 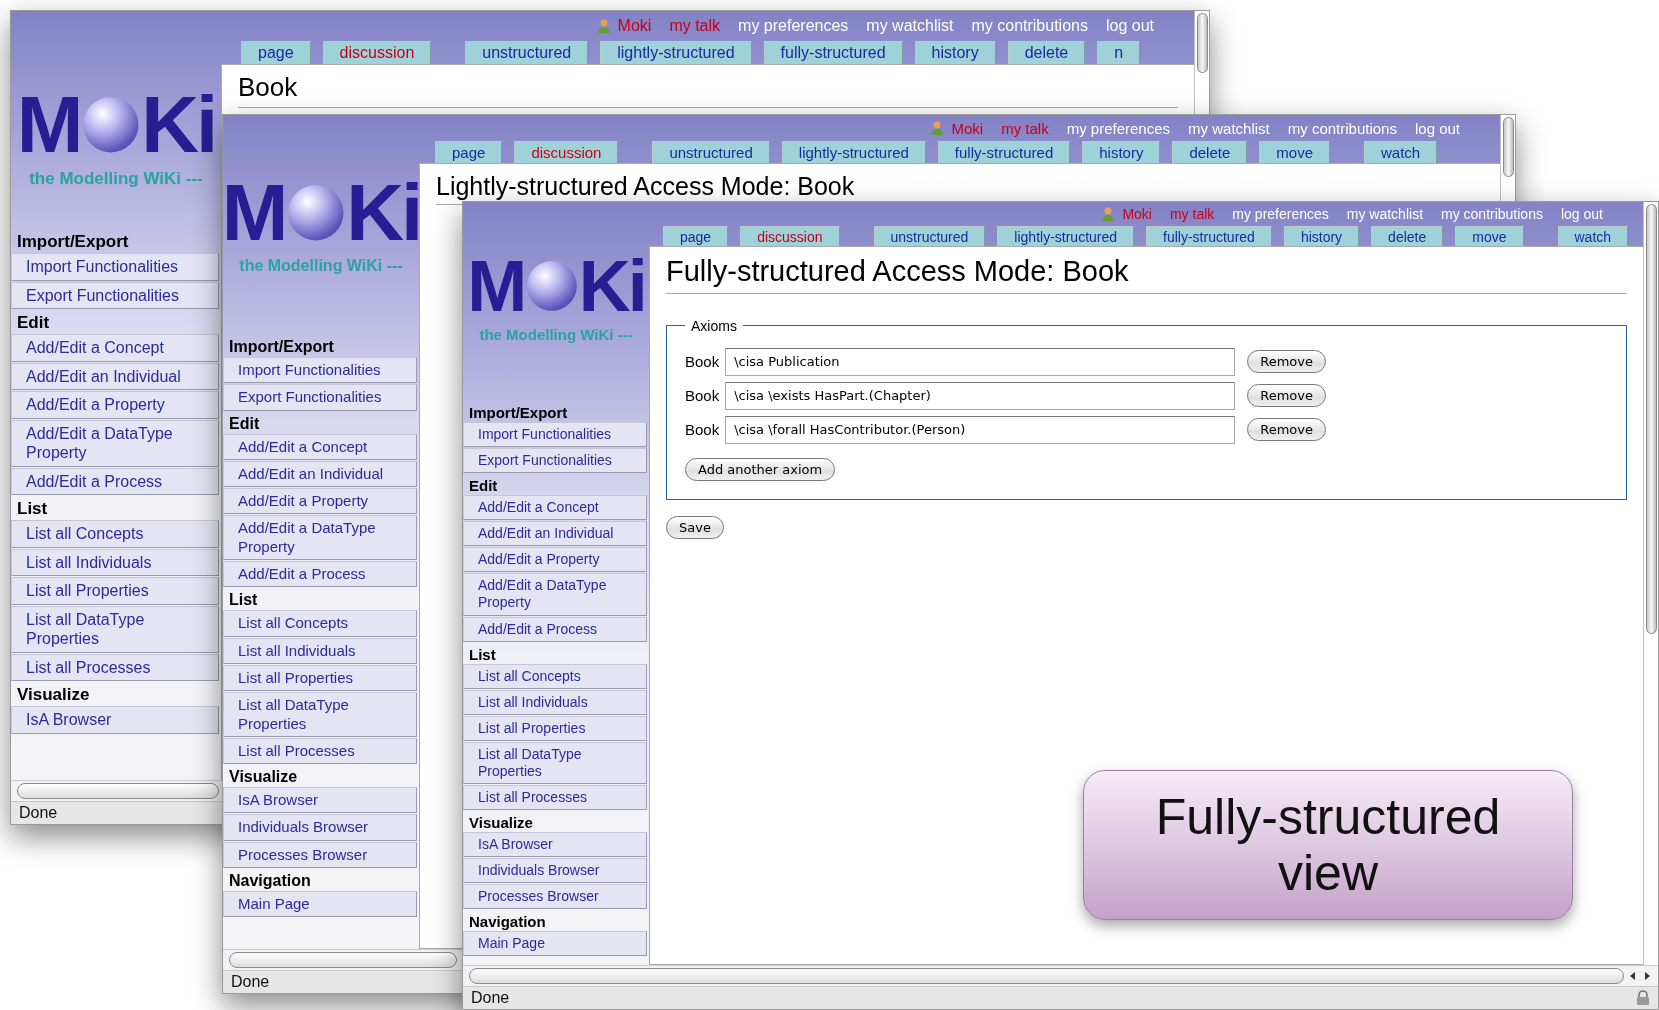 I want to click on add-axiom-button: Add another axiom, so click(x=760, y=469).